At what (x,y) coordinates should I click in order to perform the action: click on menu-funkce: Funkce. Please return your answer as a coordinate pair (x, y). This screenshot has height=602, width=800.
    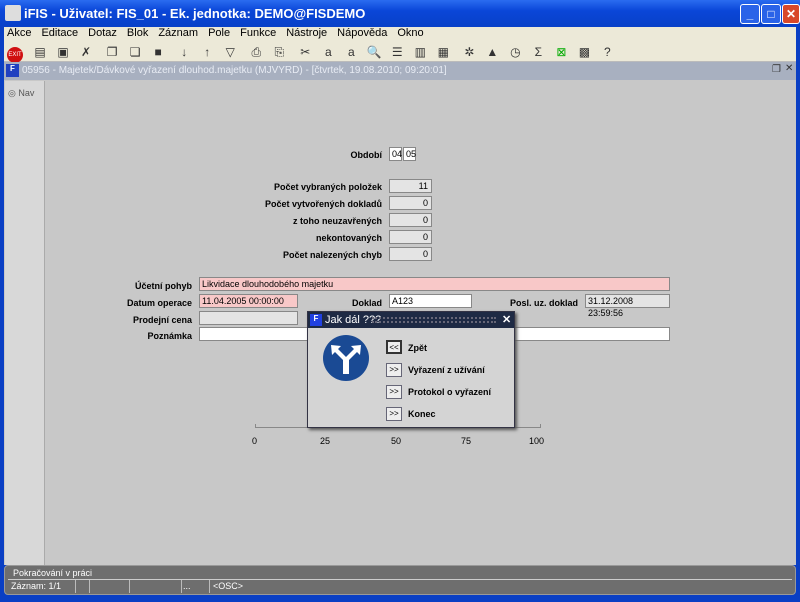
    Looking at the image, I should click on (256, 33).